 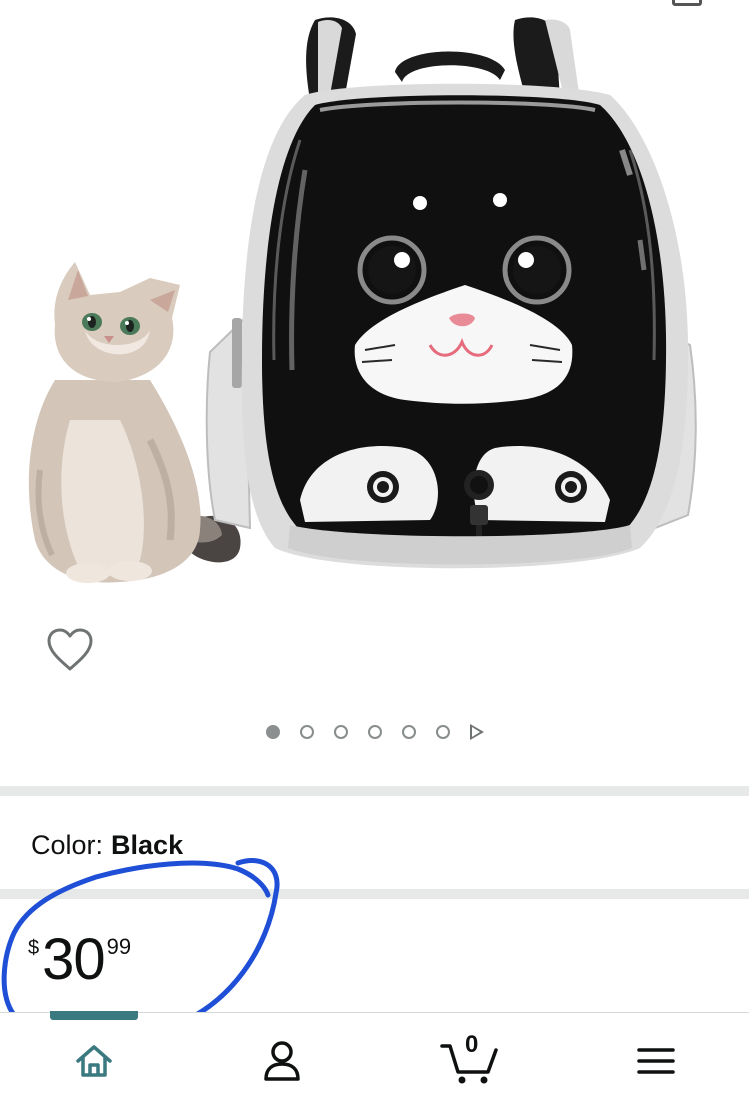 I want to click on nav-account, so click(x=282, y=1061).